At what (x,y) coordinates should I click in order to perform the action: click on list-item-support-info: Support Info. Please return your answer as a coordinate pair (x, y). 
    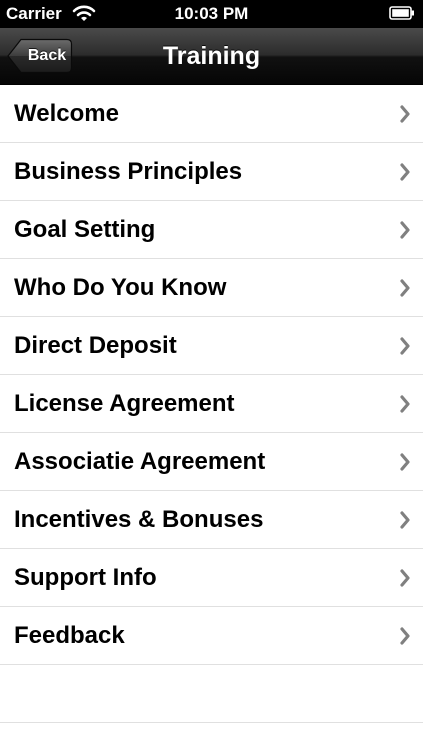
    Looking at the image, I should click on (211, 578).